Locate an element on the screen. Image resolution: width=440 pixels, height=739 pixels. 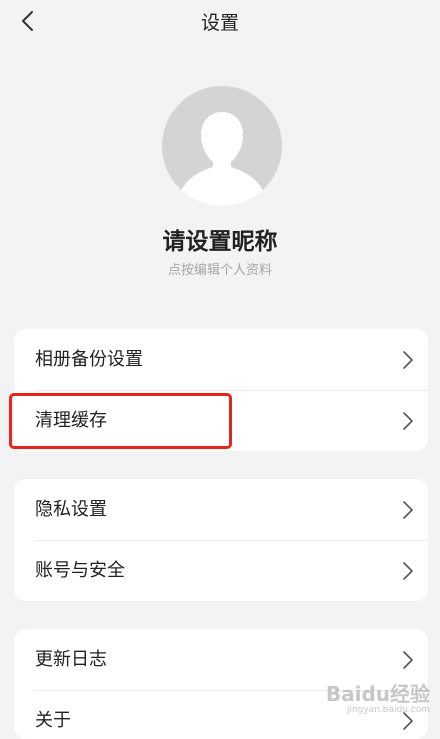
row-label: 更新日志 is located at coordinates (71, 659).